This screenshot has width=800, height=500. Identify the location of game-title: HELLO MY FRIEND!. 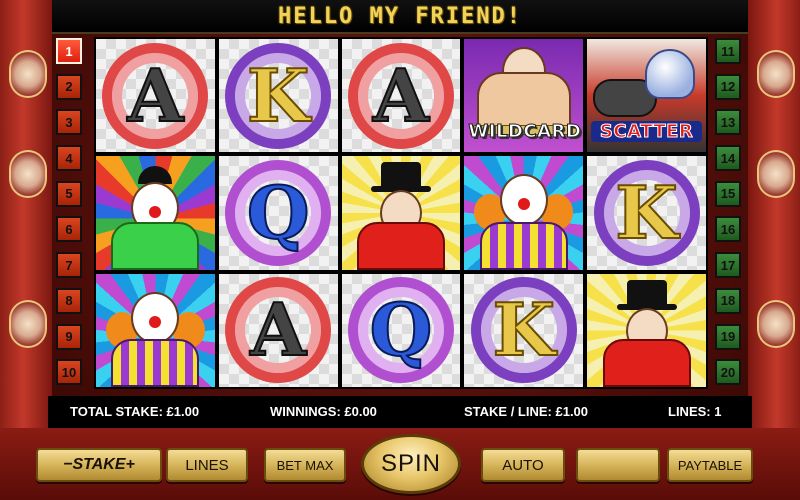
(400, 16).